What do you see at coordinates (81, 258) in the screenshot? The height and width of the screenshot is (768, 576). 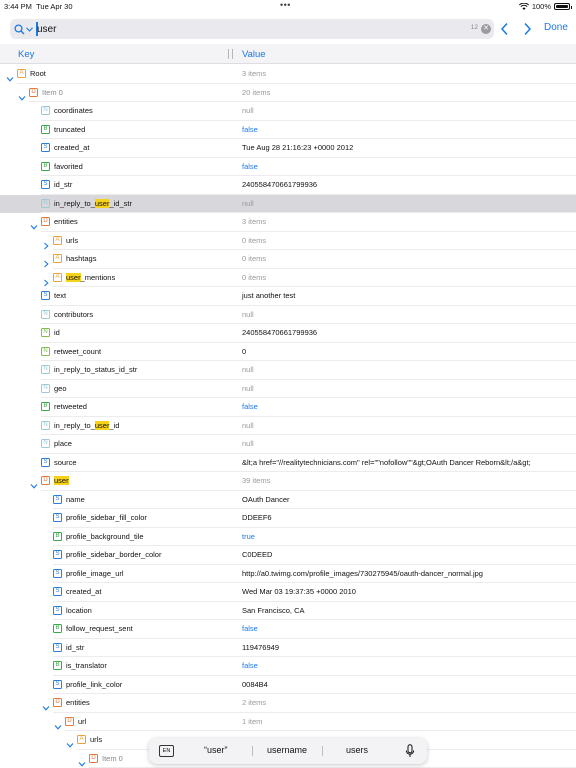 I see `row-key: hashtags` at bounding box center [81, 258].